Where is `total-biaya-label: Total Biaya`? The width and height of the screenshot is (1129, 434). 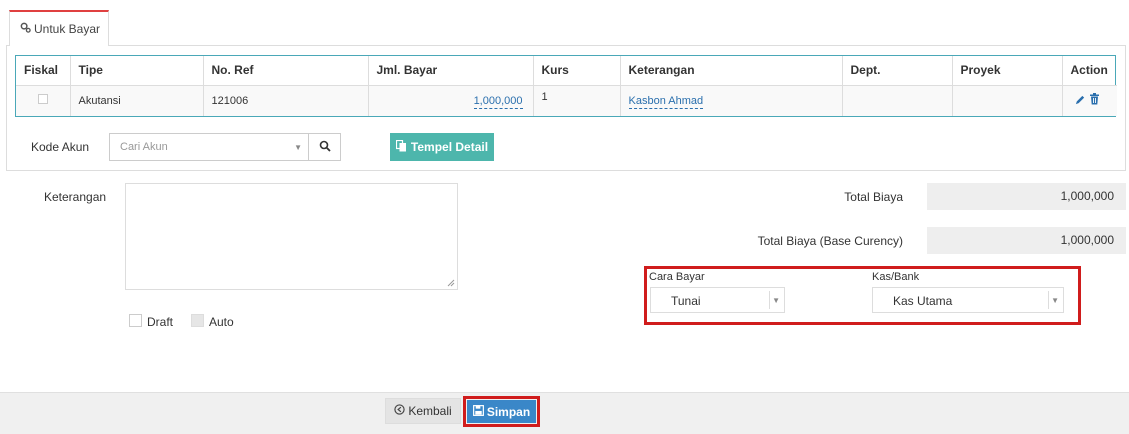 total-biaya-label: Total Biaya is located at coordinates (873, 197).